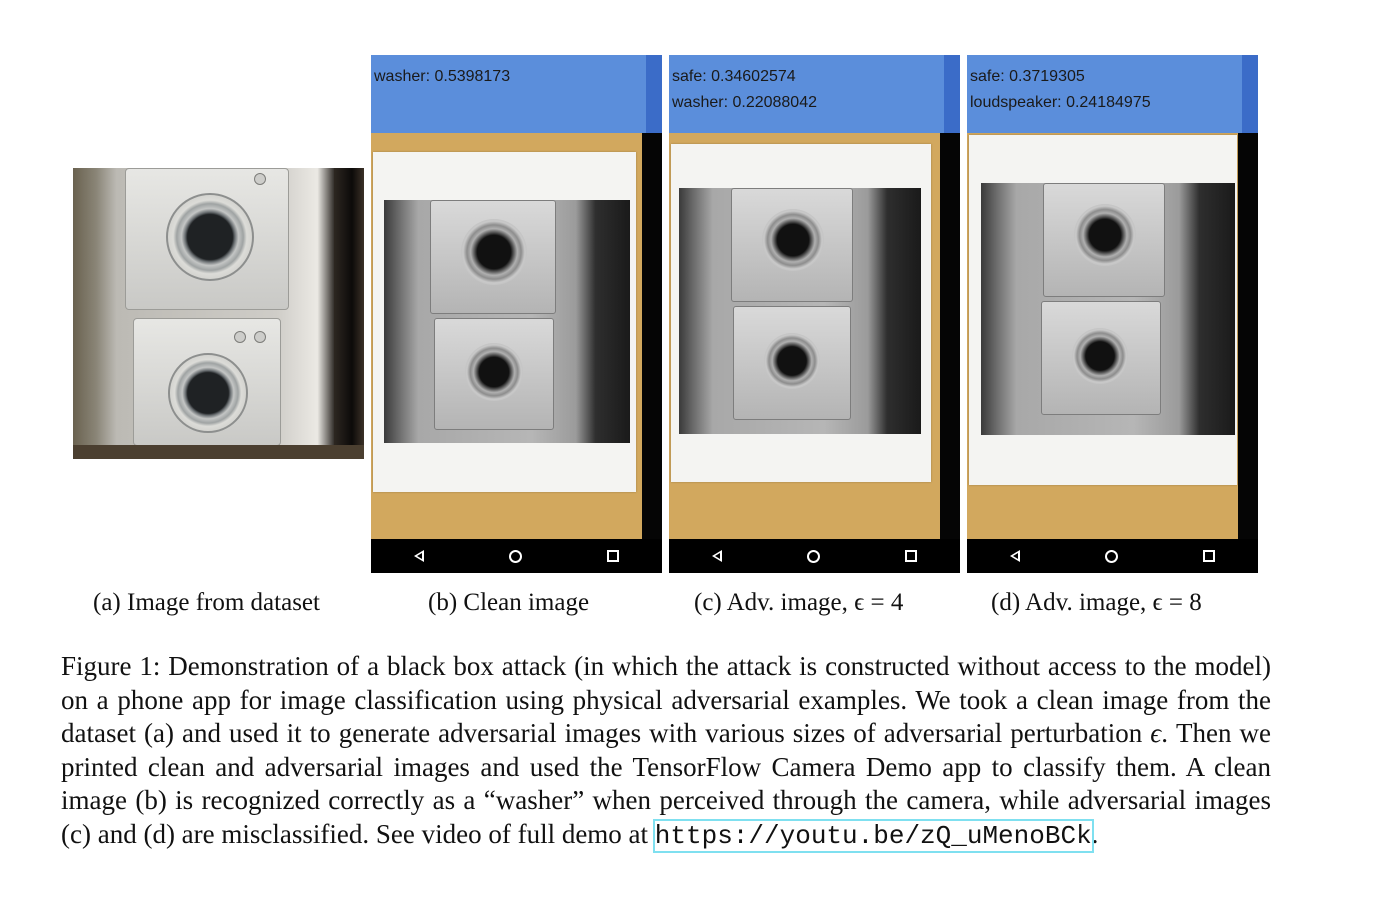 Image resolution: width=1386 pixels, height=920 pixels. Describe the element at coordinates (207, 382) in the screenshot. I see `washer-shape` at that location.